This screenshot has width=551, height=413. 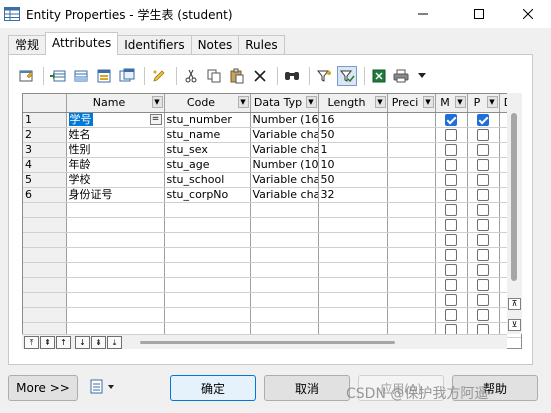 I want to click on column-header-length: Length ▼, so click(x=353, y=103).